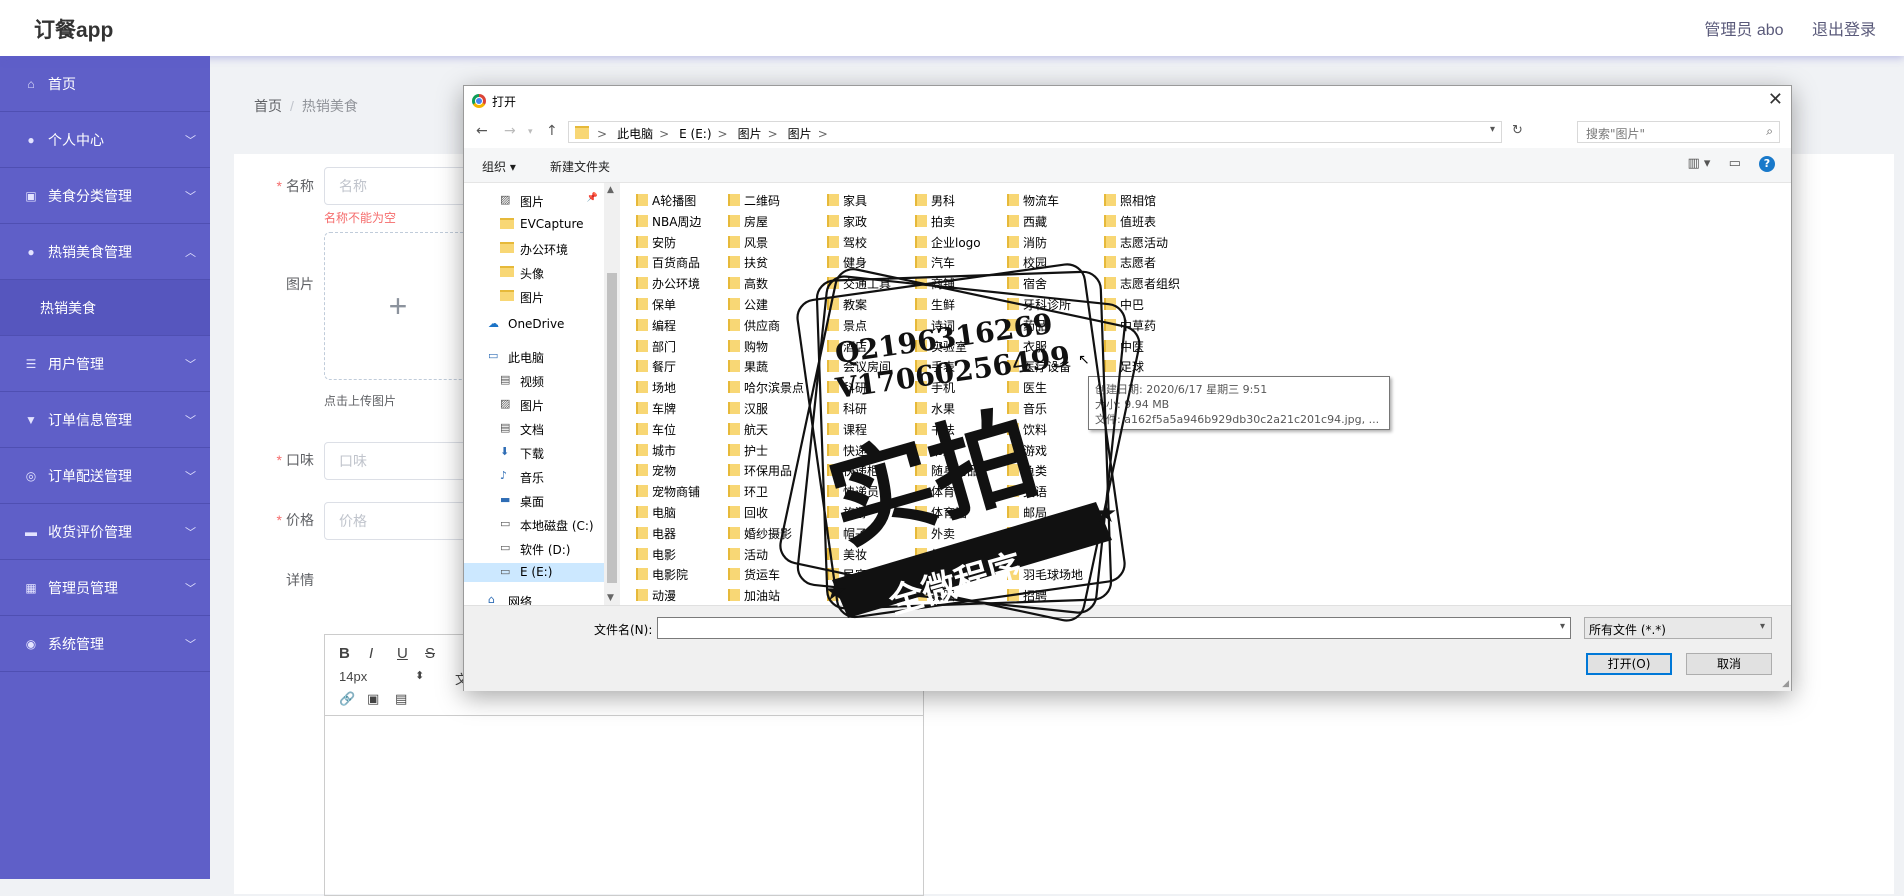  Describe the element at coordinates (1114, 628) in the screenshot. I see `filename-input: ▾` at that location.